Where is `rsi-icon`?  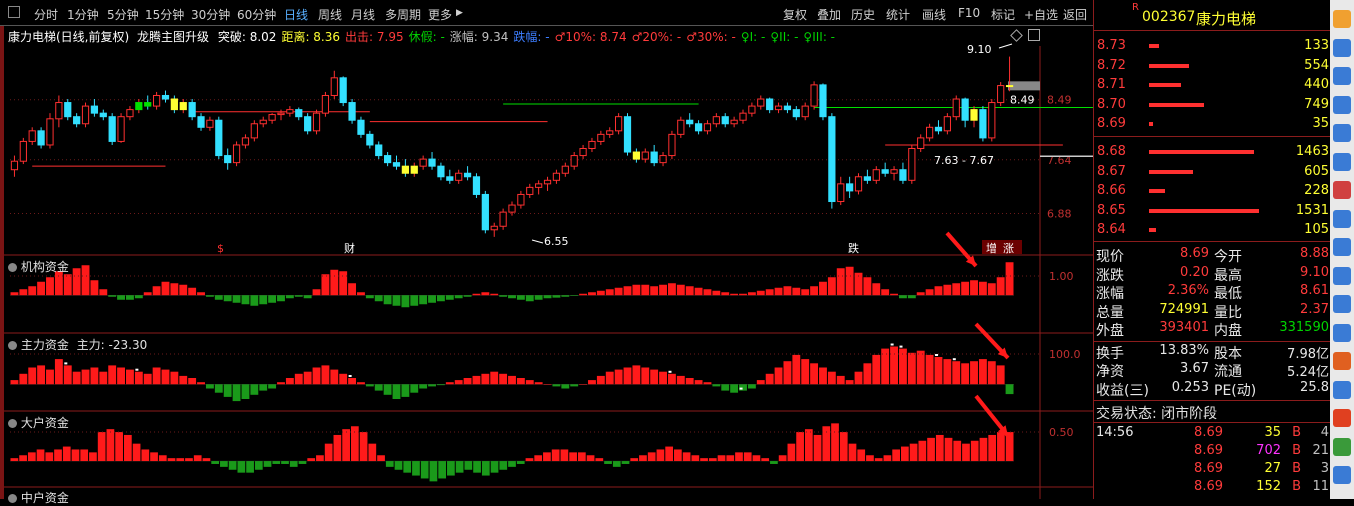 rsi-icon is located at coordinates (1342, 389).